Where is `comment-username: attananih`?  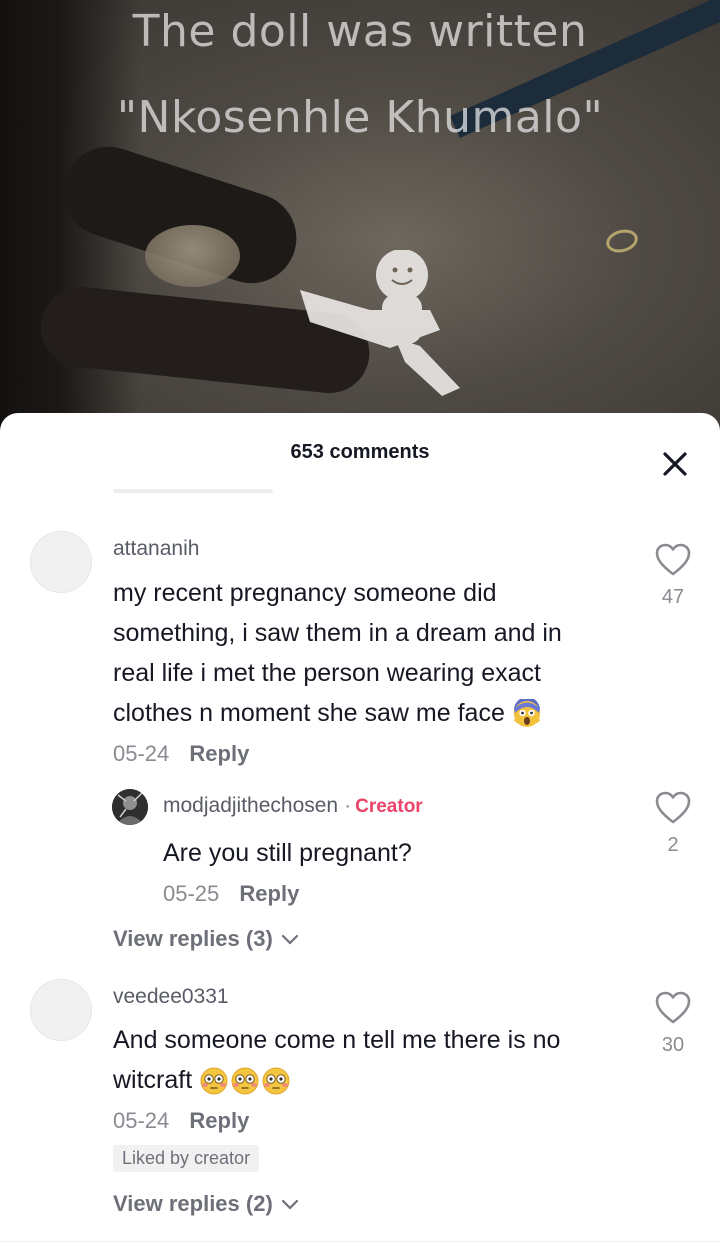 comment-username: attananih is located at coordinates (156, 549).